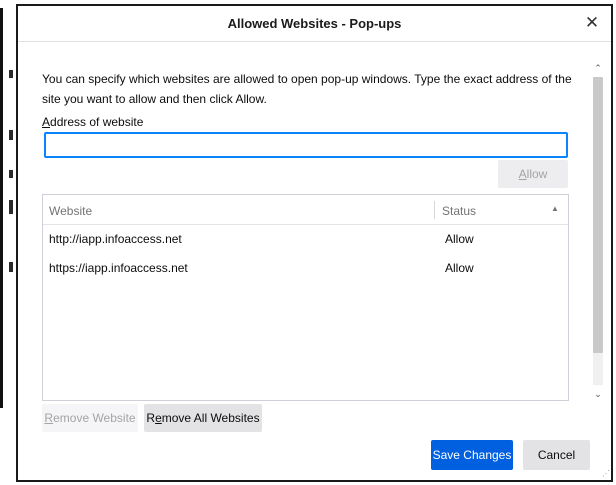  What do you see at coordinates (459, 211) in the screenshot?
I see `column-header-status: Status` at bounding box center [459, 211].